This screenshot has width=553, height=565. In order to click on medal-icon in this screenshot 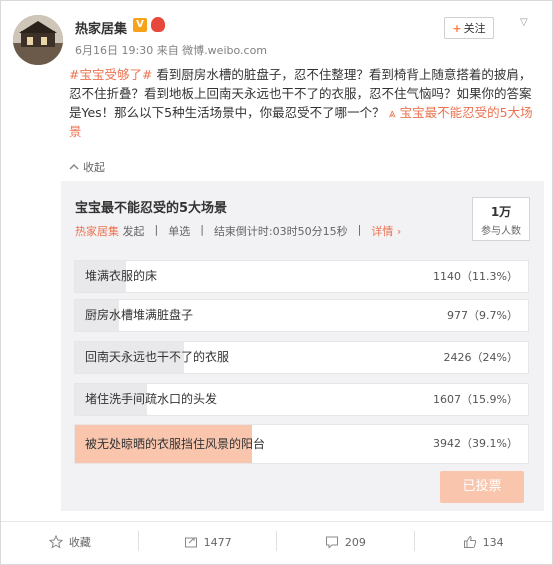, I will do `click(158, 24)`.